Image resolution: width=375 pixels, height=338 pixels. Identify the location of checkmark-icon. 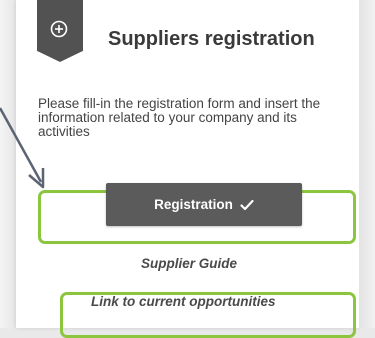
(247, 204).